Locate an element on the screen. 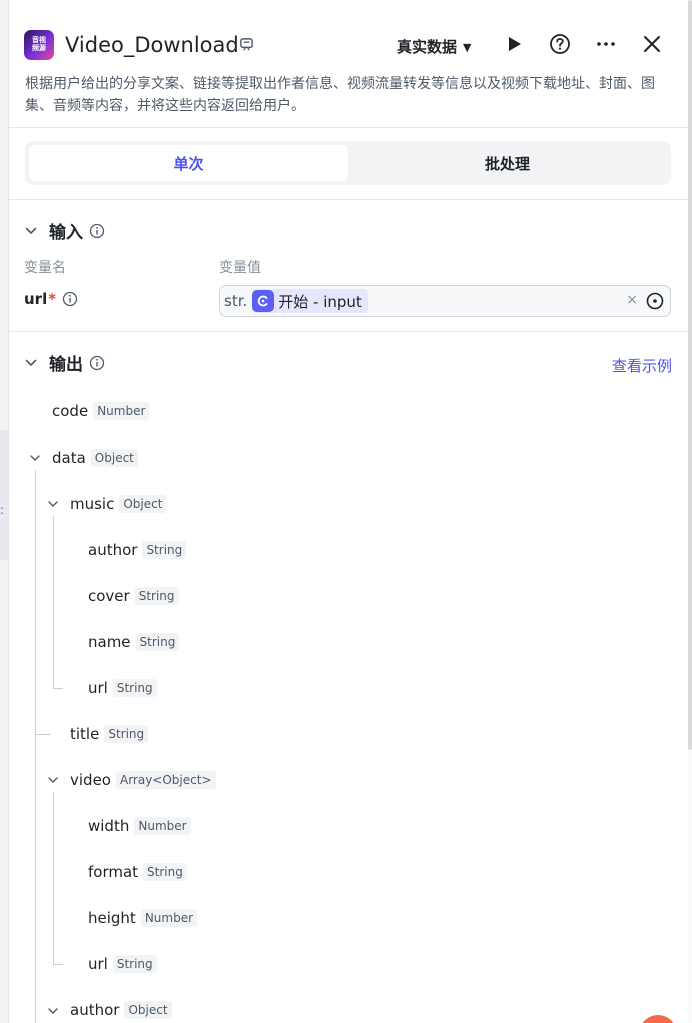 Image resolution: width=692 pixels, height=1023 pixels. field-name: cover is located at coordinates (109, 596).